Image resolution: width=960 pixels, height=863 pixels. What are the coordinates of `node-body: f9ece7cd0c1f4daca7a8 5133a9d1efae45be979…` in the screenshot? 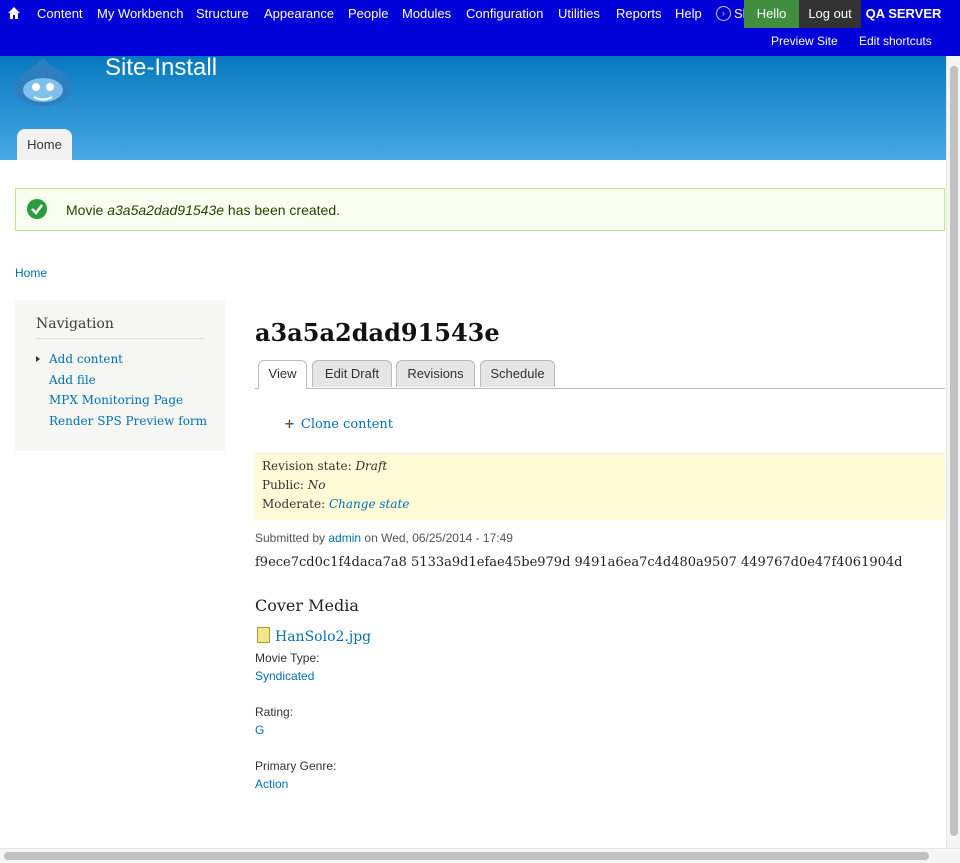 It's located at (579, 562).